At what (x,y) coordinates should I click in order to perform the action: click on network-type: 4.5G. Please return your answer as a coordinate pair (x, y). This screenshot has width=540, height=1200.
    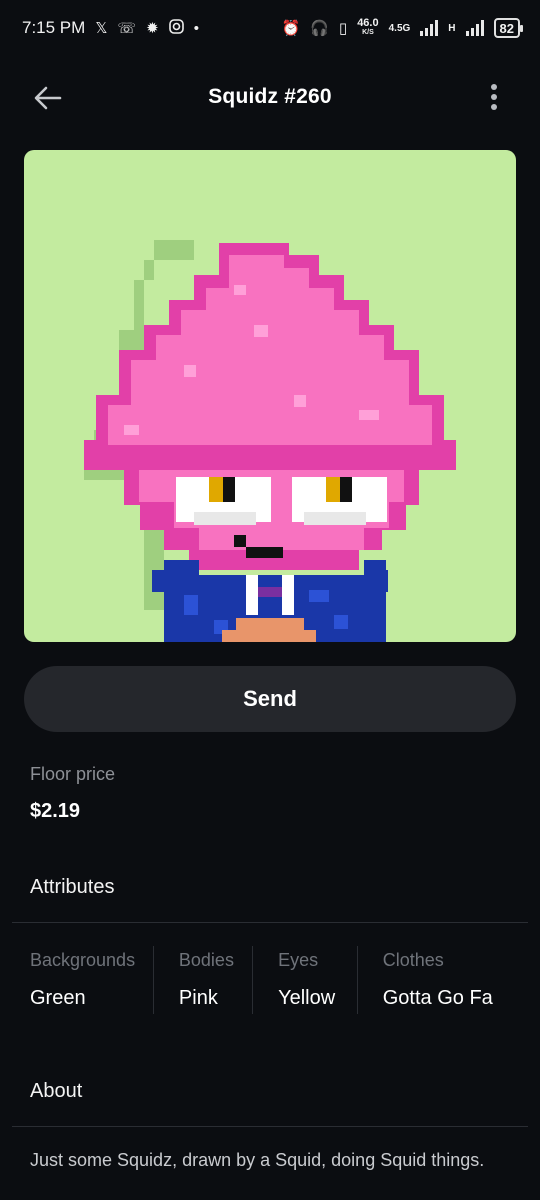
    Looking at the image, I should click on (399, 28).